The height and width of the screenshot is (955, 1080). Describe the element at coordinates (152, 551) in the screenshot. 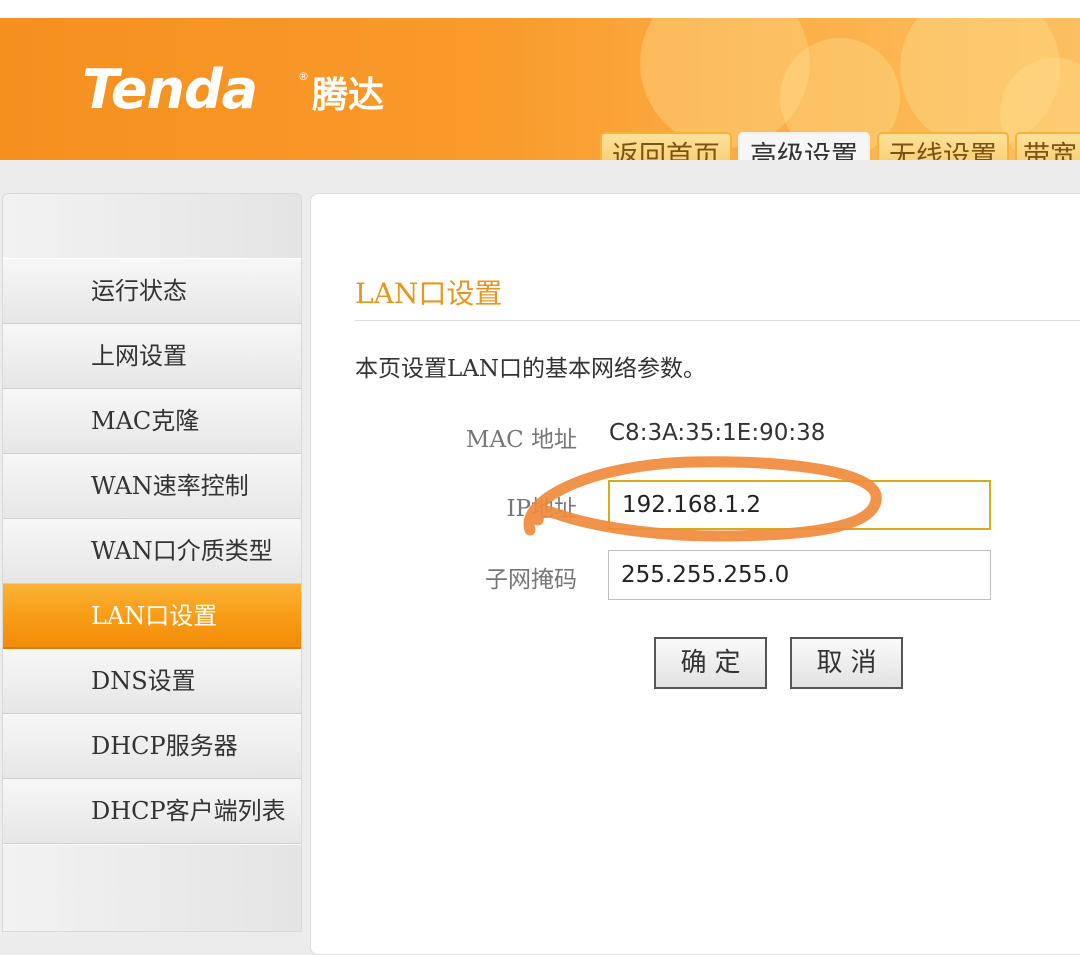

I see `sidebar-item-wan-media-type: WAN口介质类型` at that location.